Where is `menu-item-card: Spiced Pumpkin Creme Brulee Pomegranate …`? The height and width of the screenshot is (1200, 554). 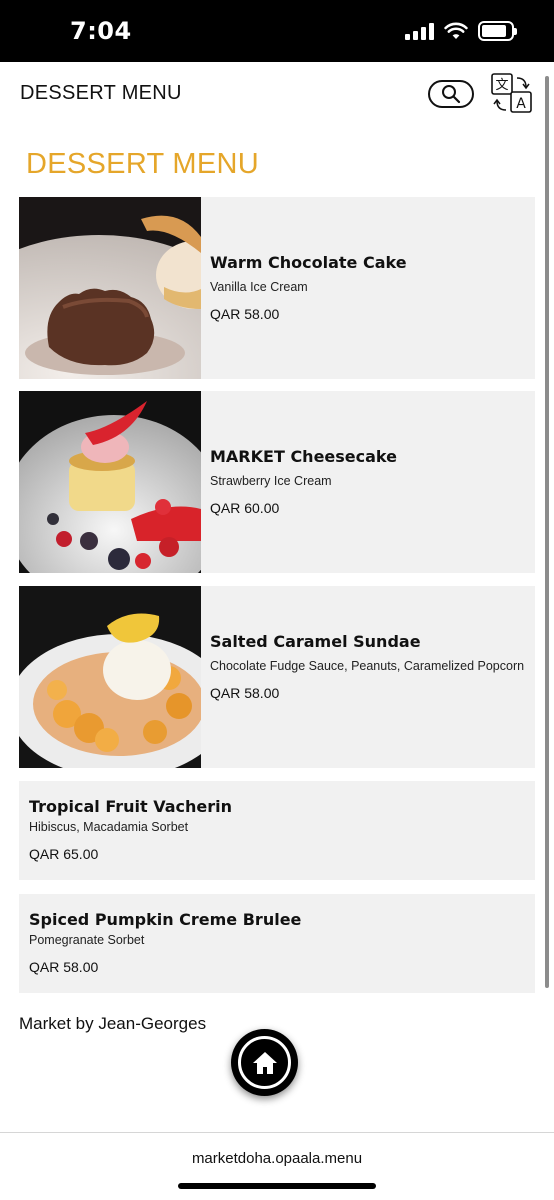 menu-item-card: Spiced Pumpkin Creme Brulee Pomegranate … is located at coordinates (277, 943).